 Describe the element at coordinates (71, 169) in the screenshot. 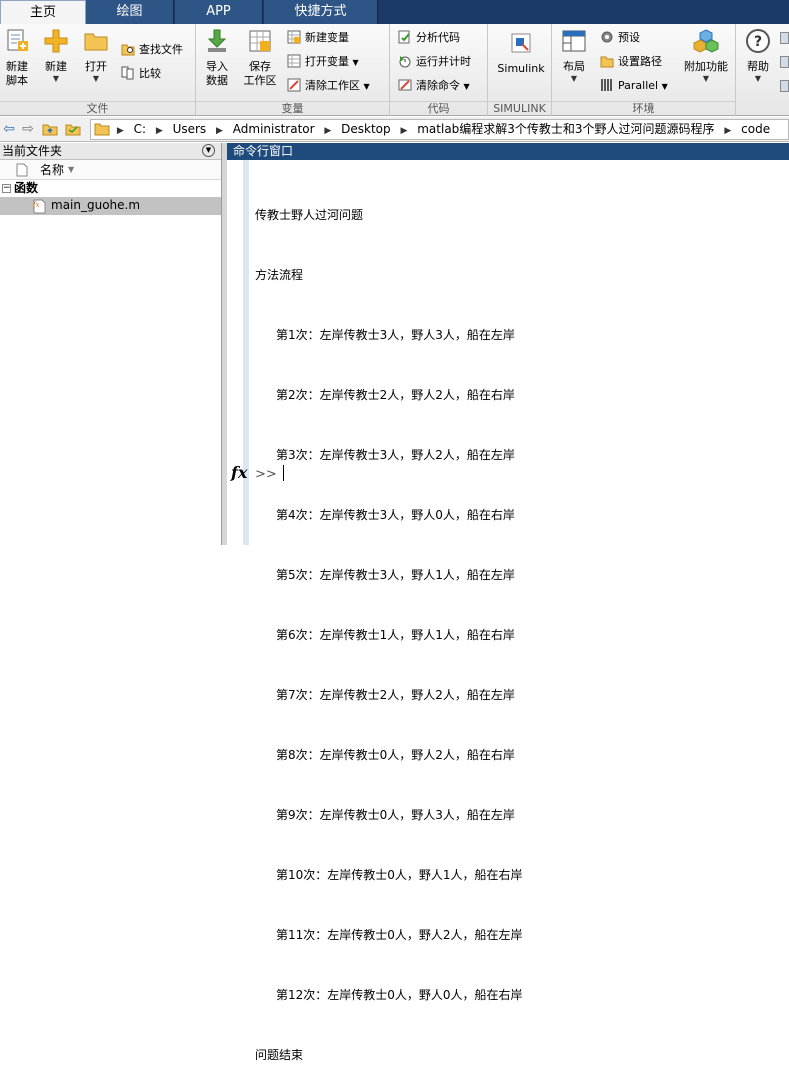

I see `sort-arrow-icon: ▼` at that location.